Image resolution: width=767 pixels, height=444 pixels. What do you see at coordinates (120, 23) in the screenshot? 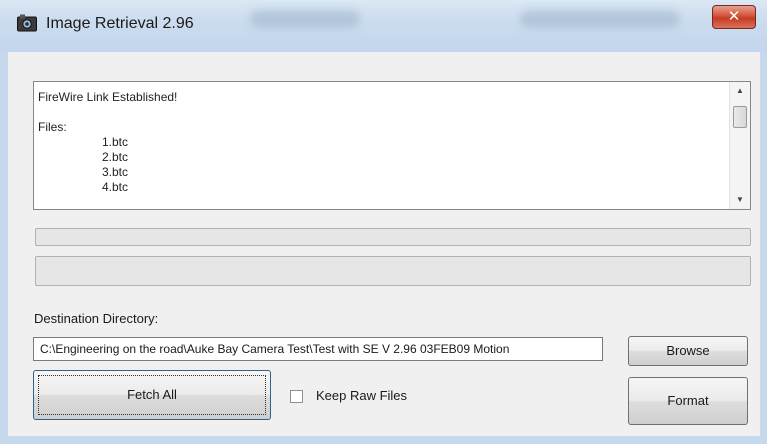
I see `window-title: Image Retrieval 2.96` at bounding box center [120, 23].